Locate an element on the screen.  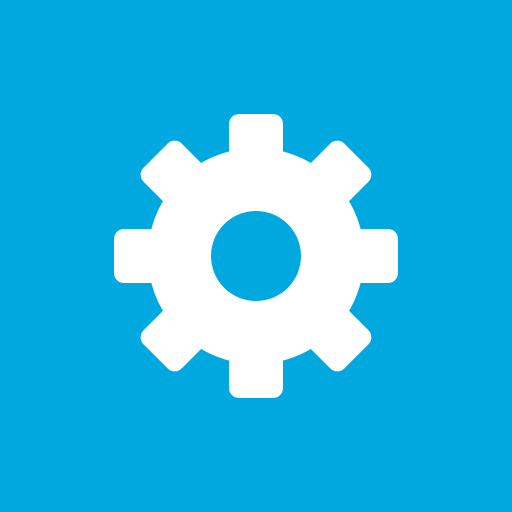
gear-hole is located at coordinates (256, 256).